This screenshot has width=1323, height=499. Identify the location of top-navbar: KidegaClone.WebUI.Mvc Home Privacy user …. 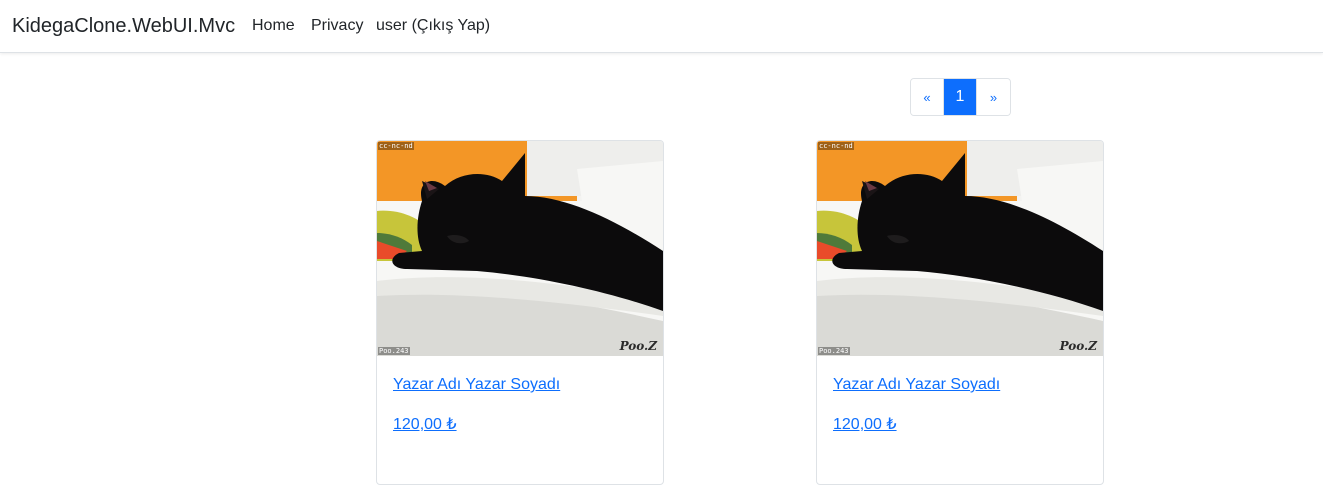
(661, 26).